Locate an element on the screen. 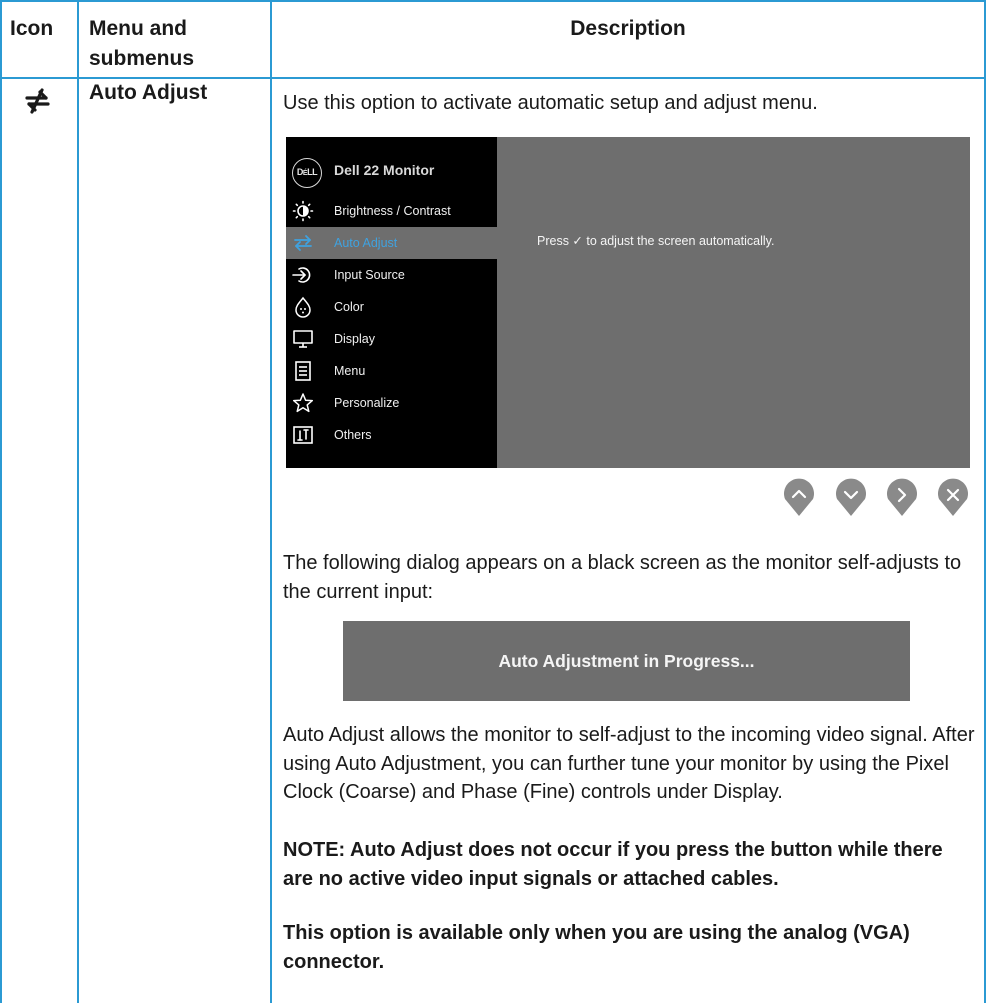 This screenshot has height=1003, width=986. osd-item-display: Display is located at coordinates (391, 339).